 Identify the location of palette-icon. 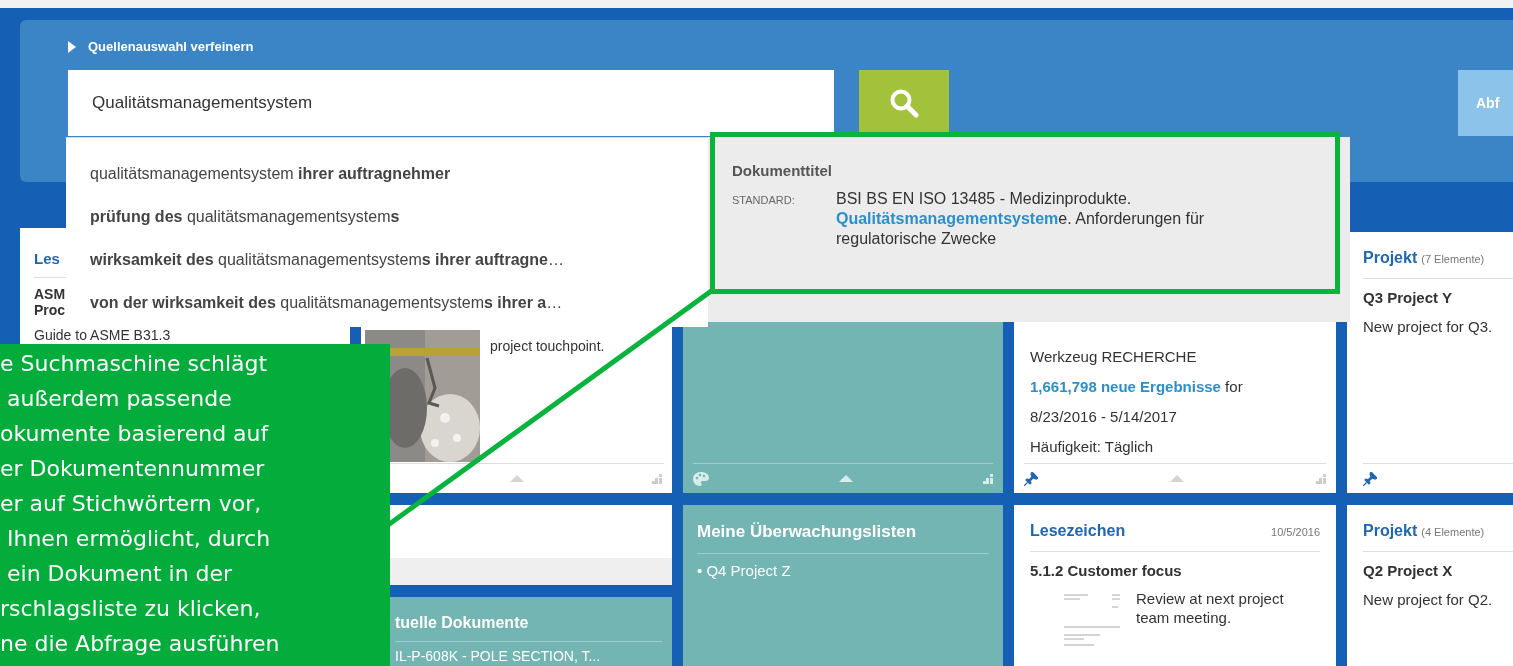
(701, 478).